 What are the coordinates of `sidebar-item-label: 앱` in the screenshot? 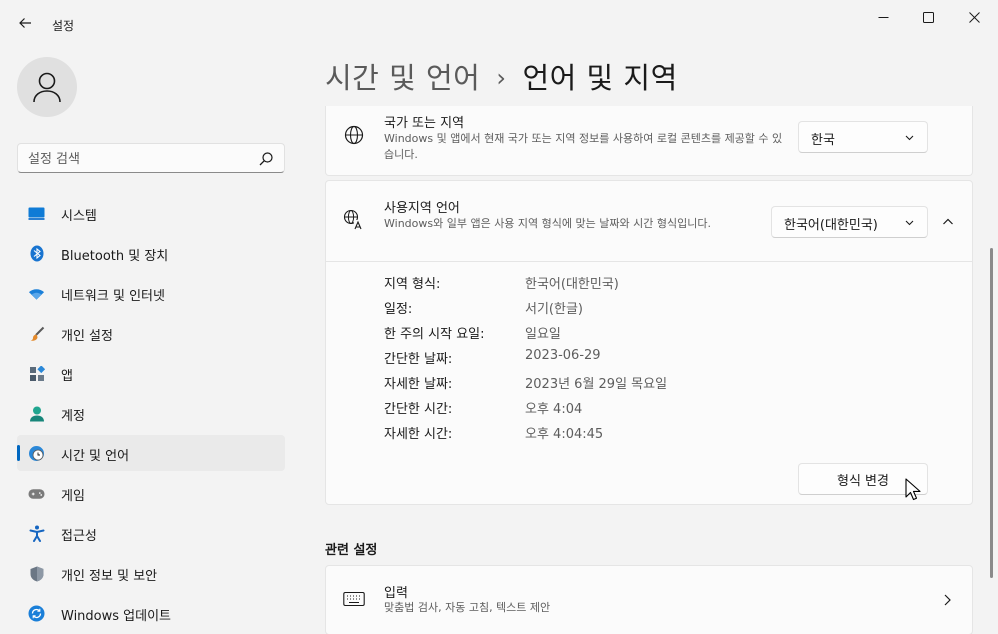 It's located at (67, 376).